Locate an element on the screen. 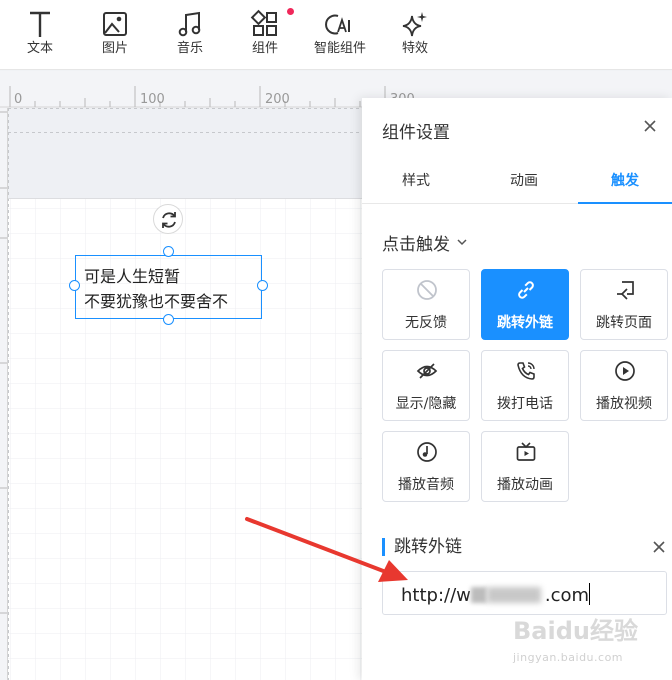  watermark-url: jingyan.baidu.com is located at coordinates (568, 657).